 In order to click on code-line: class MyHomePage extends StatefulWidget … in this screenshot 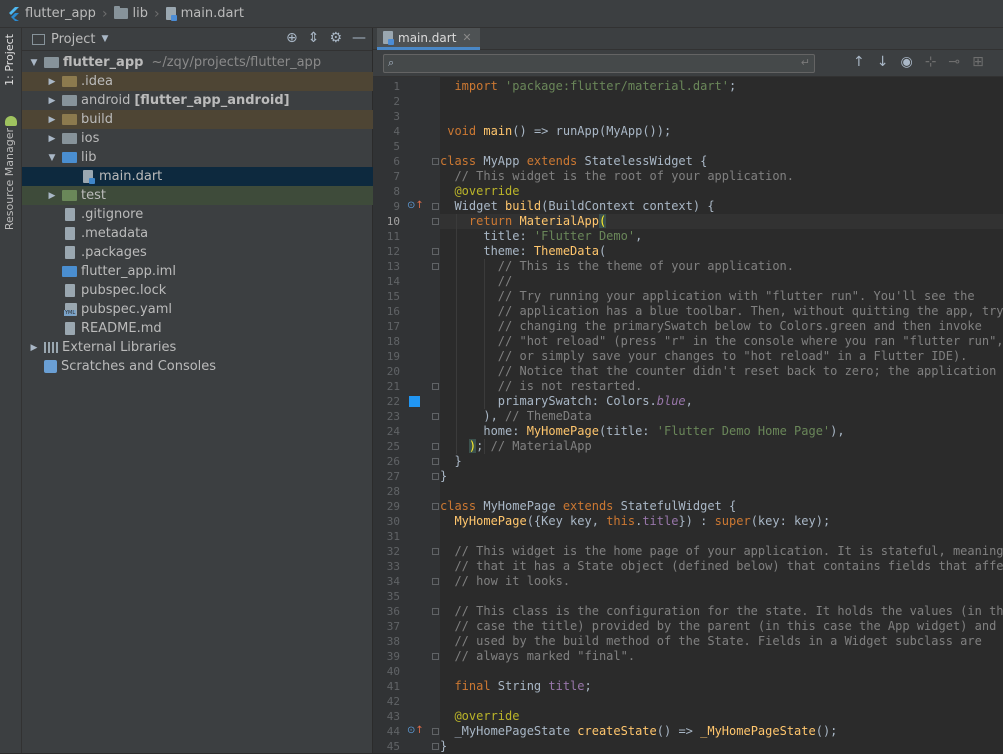, I will do `click(588, 506)`.